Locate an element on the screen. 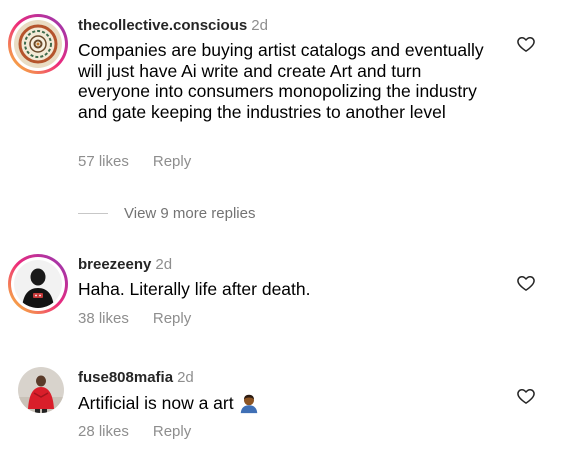  person-emoji-icon is located at coordinates (248, 404).